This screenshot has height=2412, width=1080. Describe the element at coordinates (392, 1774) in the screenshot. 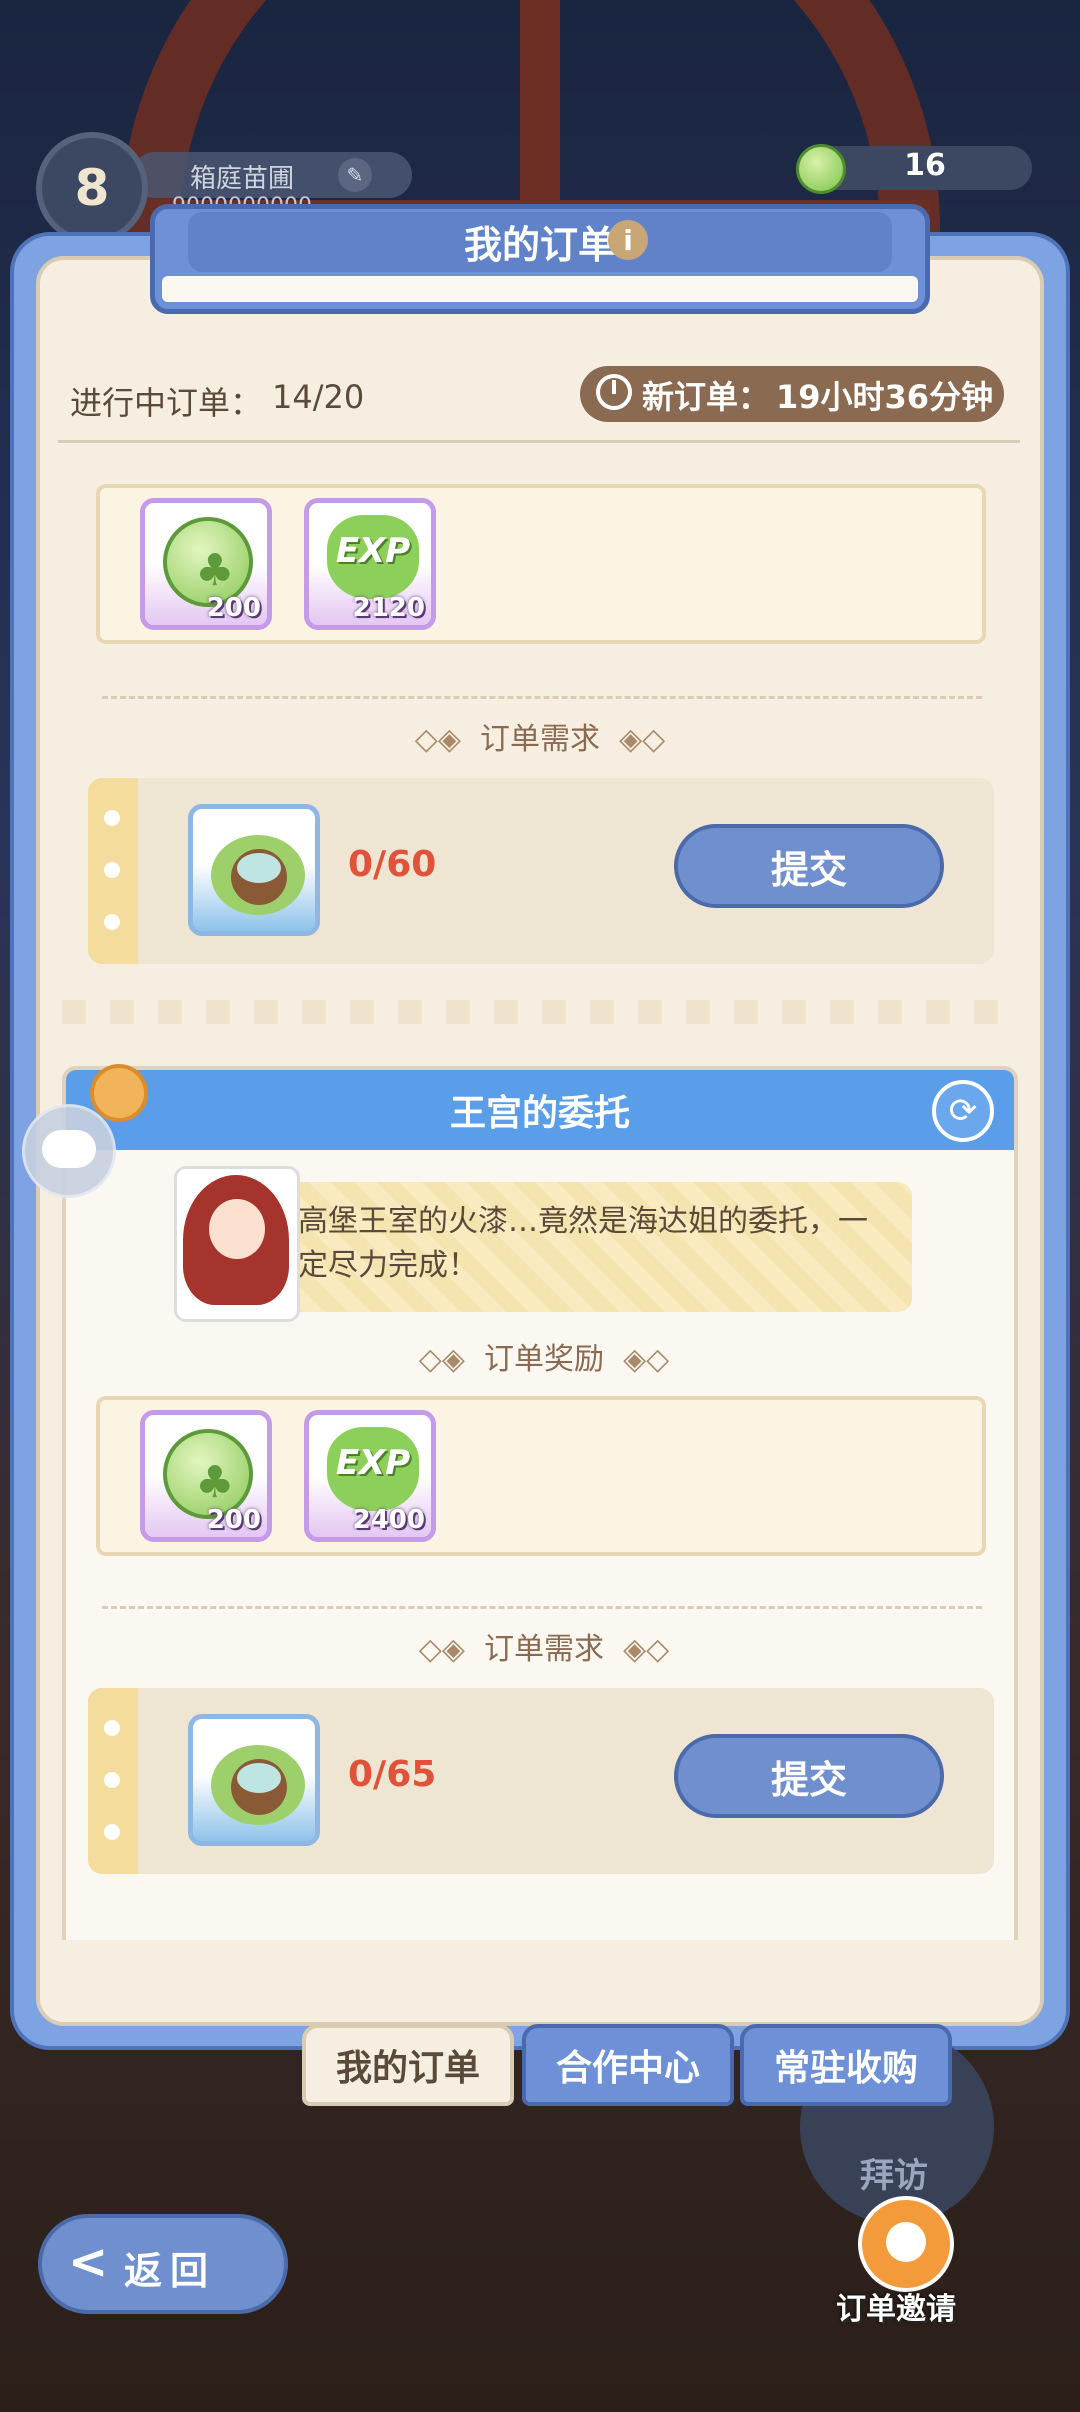

I see `requirement-progress: 0/65` at that location.